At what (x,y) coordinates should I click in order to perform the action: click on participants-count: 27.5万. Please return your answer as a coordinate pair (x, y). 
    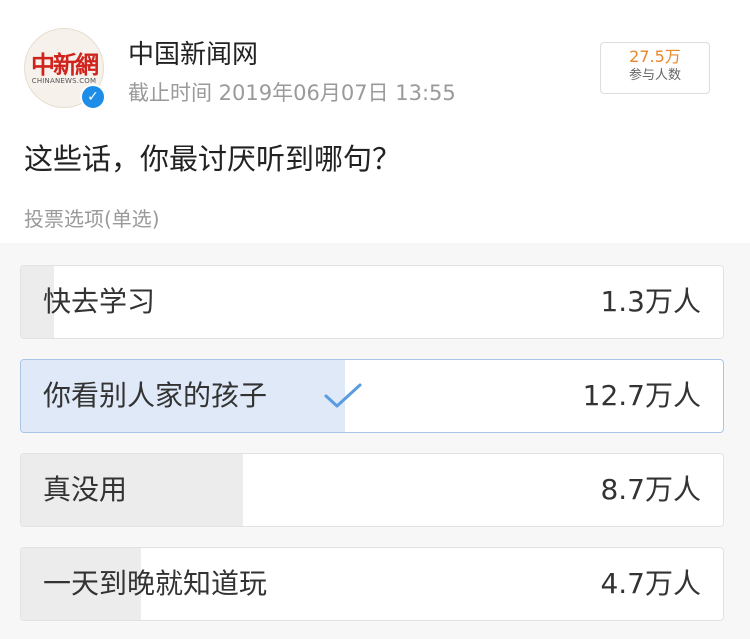
    Looking at the image, I should click on (655, 56).